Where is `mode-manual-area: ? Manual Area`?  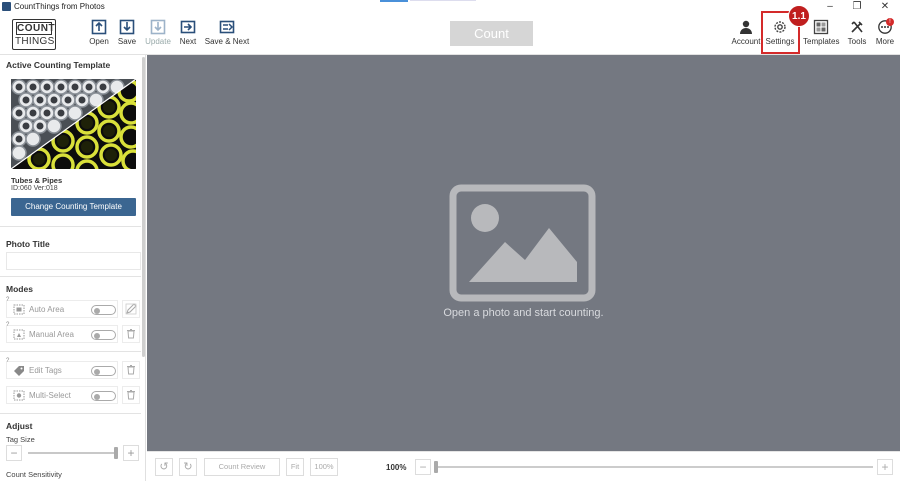
mode-manual-area: ? Manual Area is located at coordinates (62, 332).